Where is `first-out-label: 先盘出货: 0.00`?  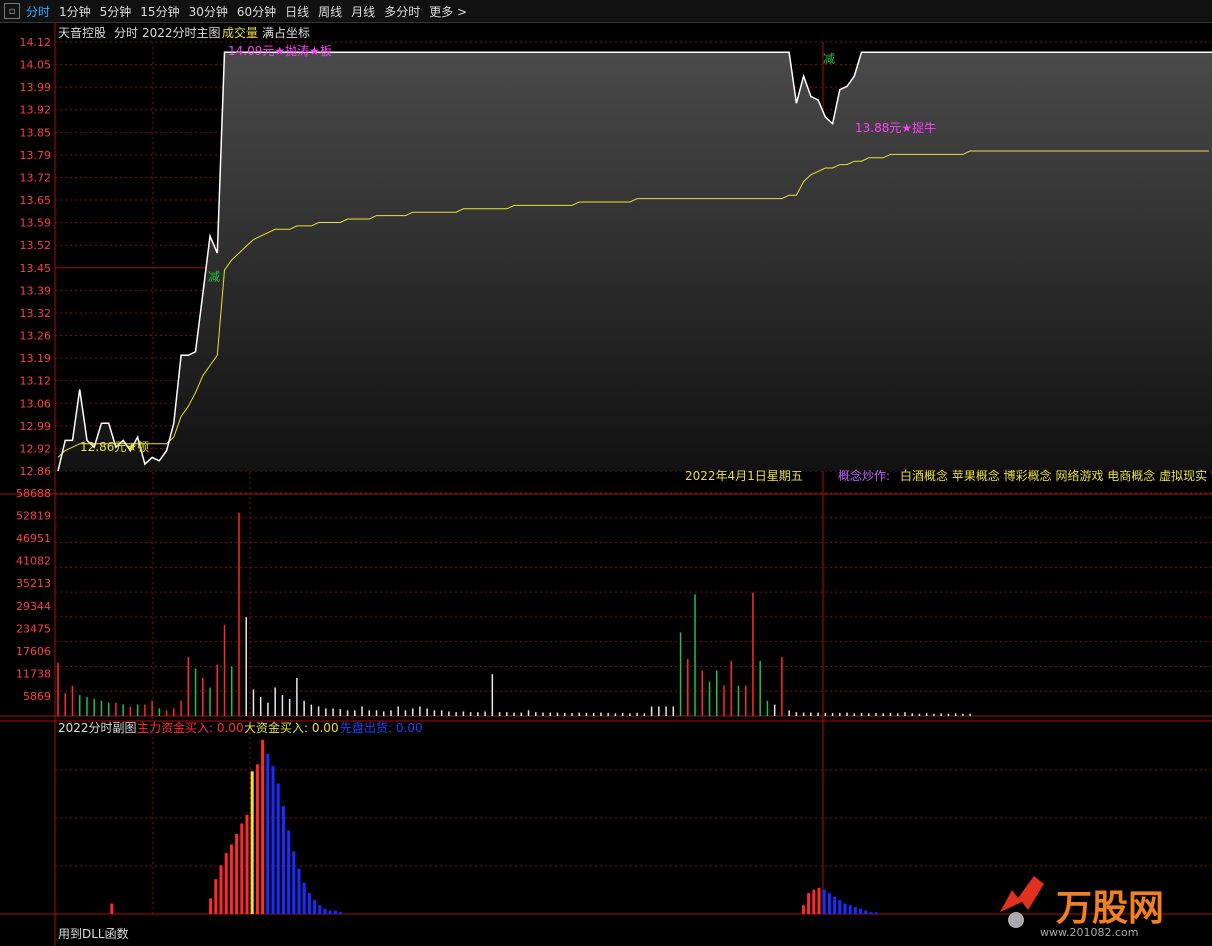 first-out-label: 先盘出货: 0.00 is located at coordinates (381, 727).